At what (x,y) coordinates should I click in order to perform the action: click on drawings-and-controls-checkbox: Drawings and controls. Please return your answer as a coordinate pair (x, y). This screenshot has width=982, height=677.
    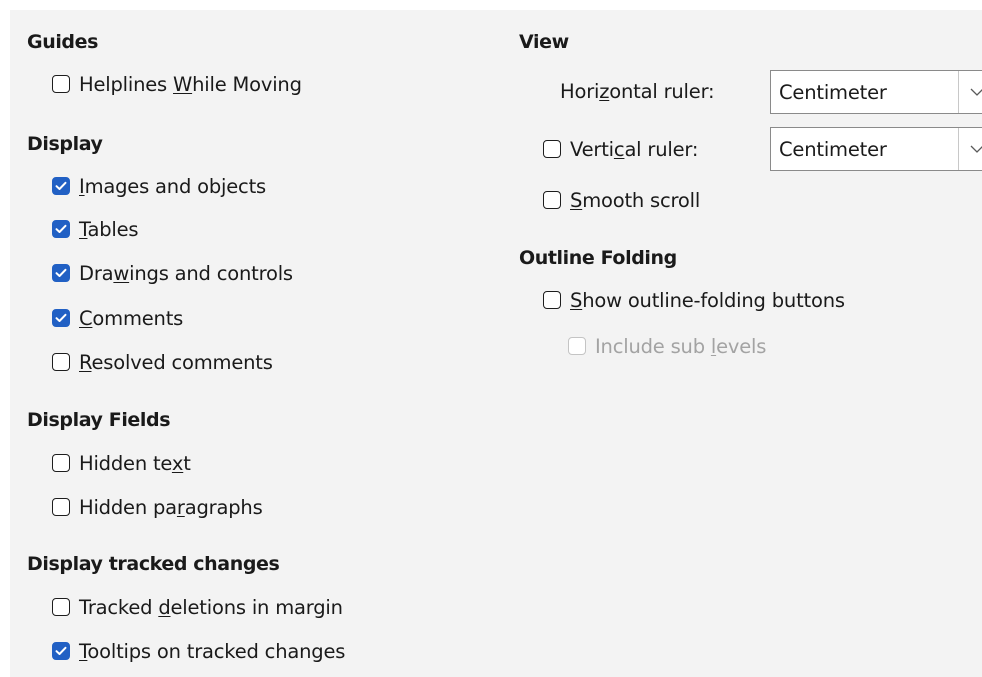
    Looking at the image, I should click on (172, 273).